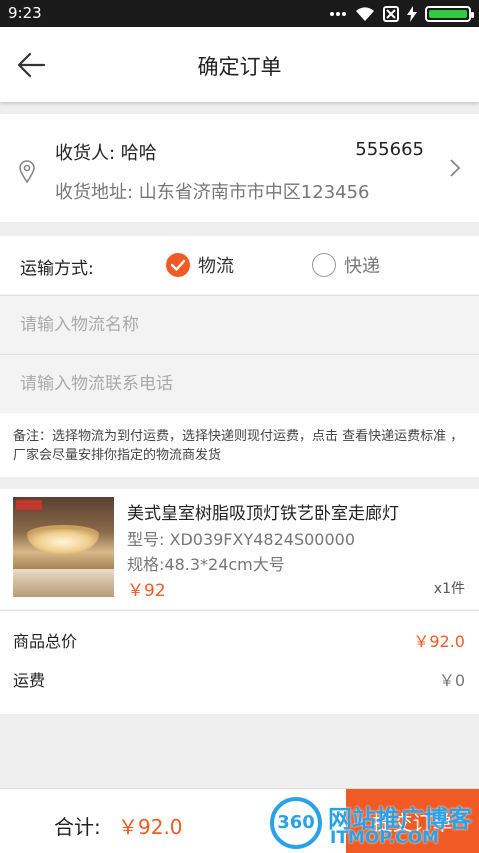 Image resolution: width=479 pixels, height=853 pixels. What do you see at coordinates (88, 153) in the screenshot?
I see `receiver-label: 收货人:` at bounding box center [88, 153].